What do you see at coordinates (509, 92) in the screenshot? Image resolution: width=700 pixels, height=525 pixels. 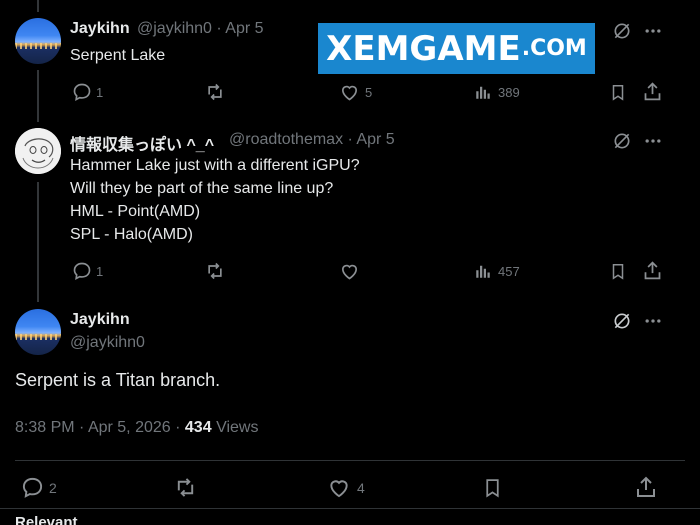 I see `view-count: 389` at bounding box center [509, 92].